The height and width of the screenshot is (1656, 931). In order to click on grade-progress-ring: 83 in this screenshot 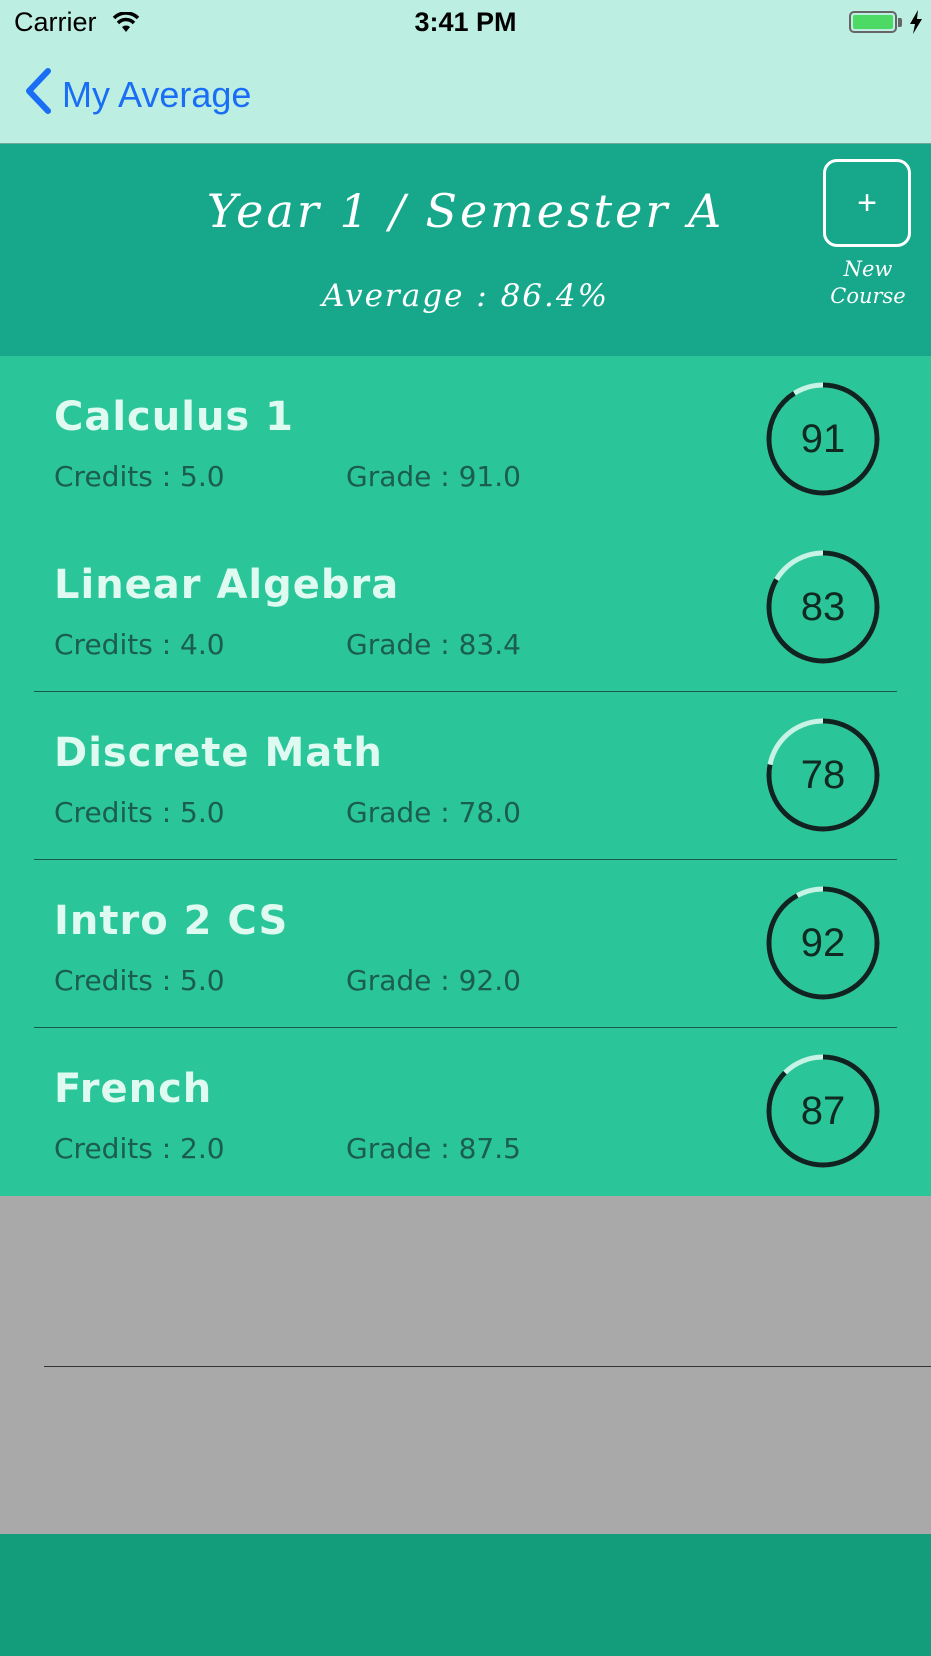, I will do `click(823, 607)`.